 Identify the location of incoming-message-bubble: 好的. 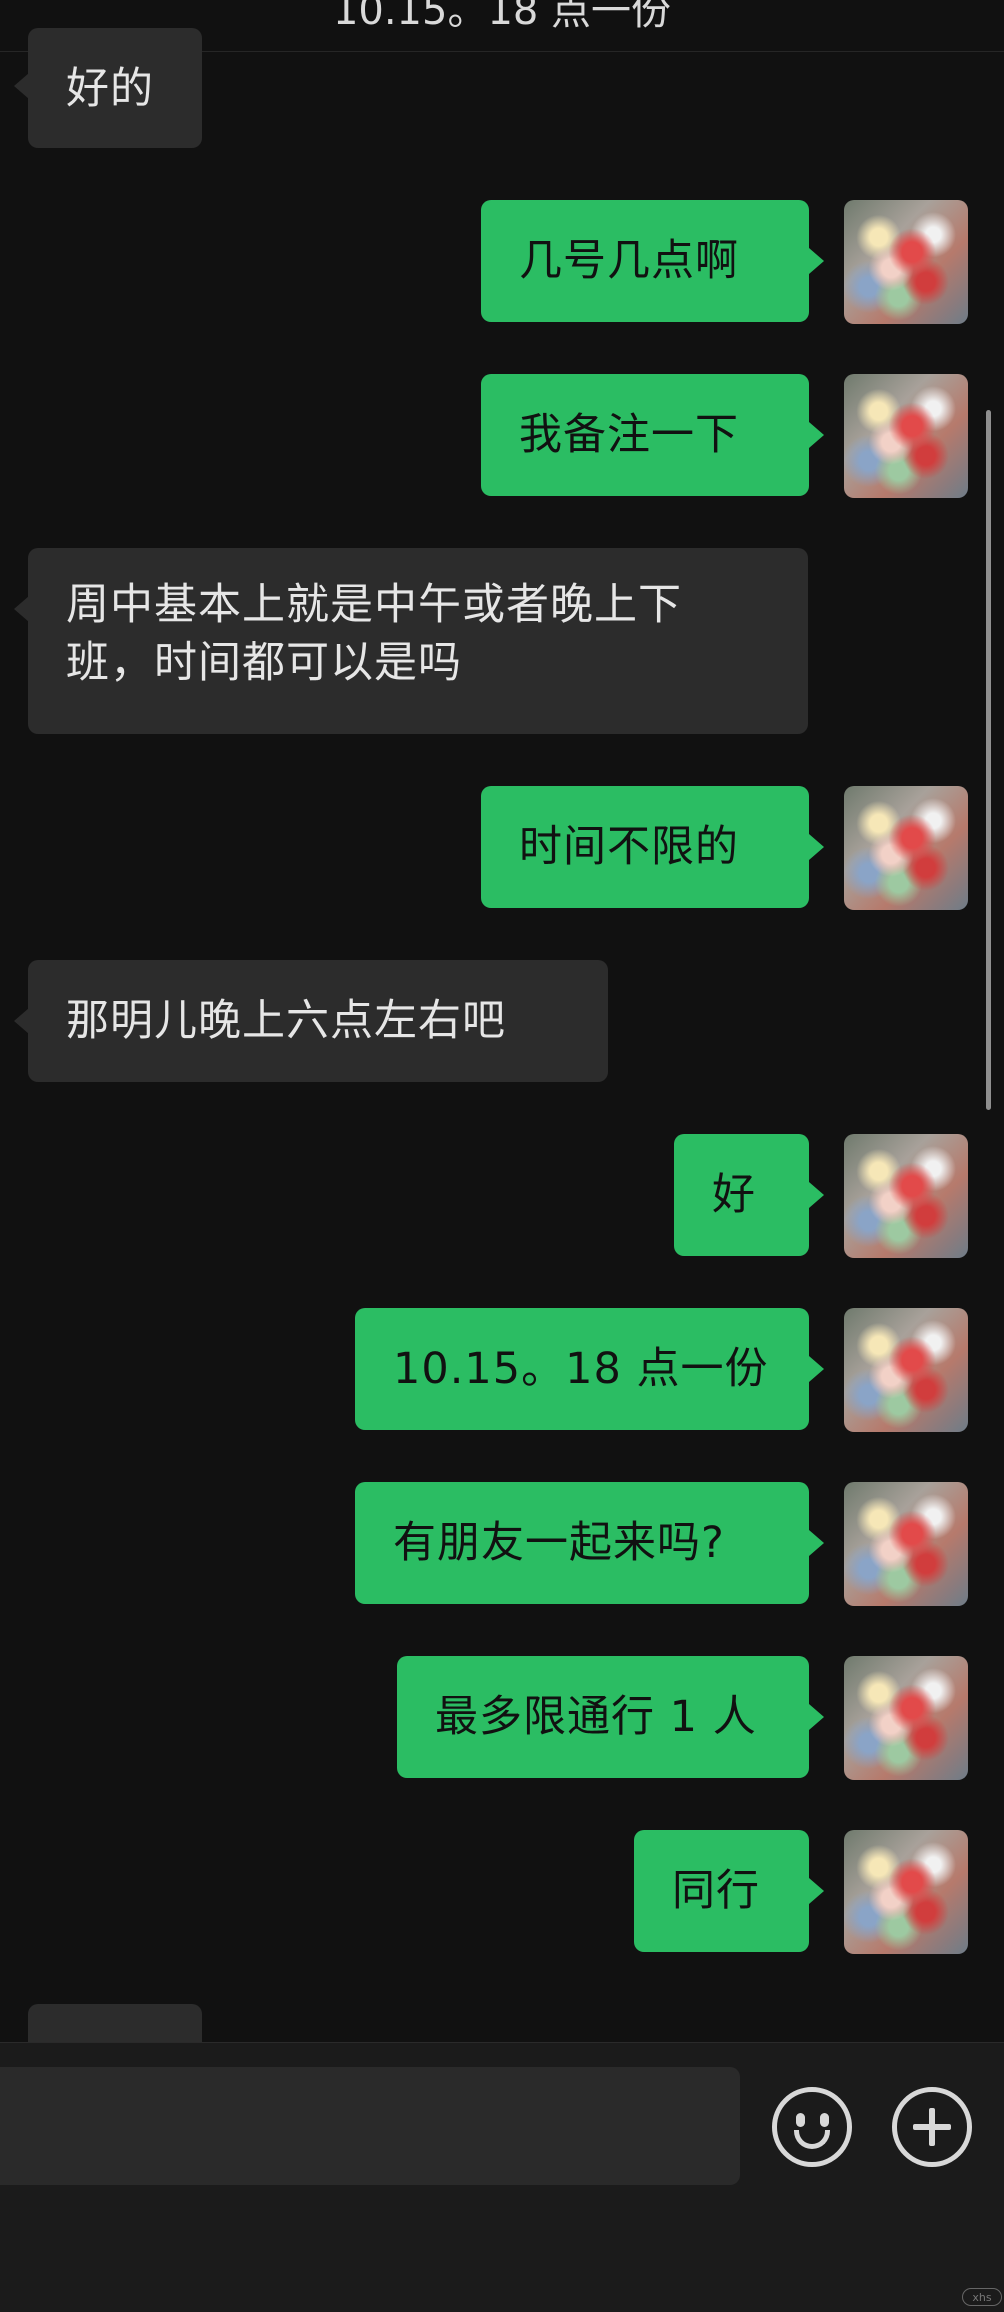
(115, 88).